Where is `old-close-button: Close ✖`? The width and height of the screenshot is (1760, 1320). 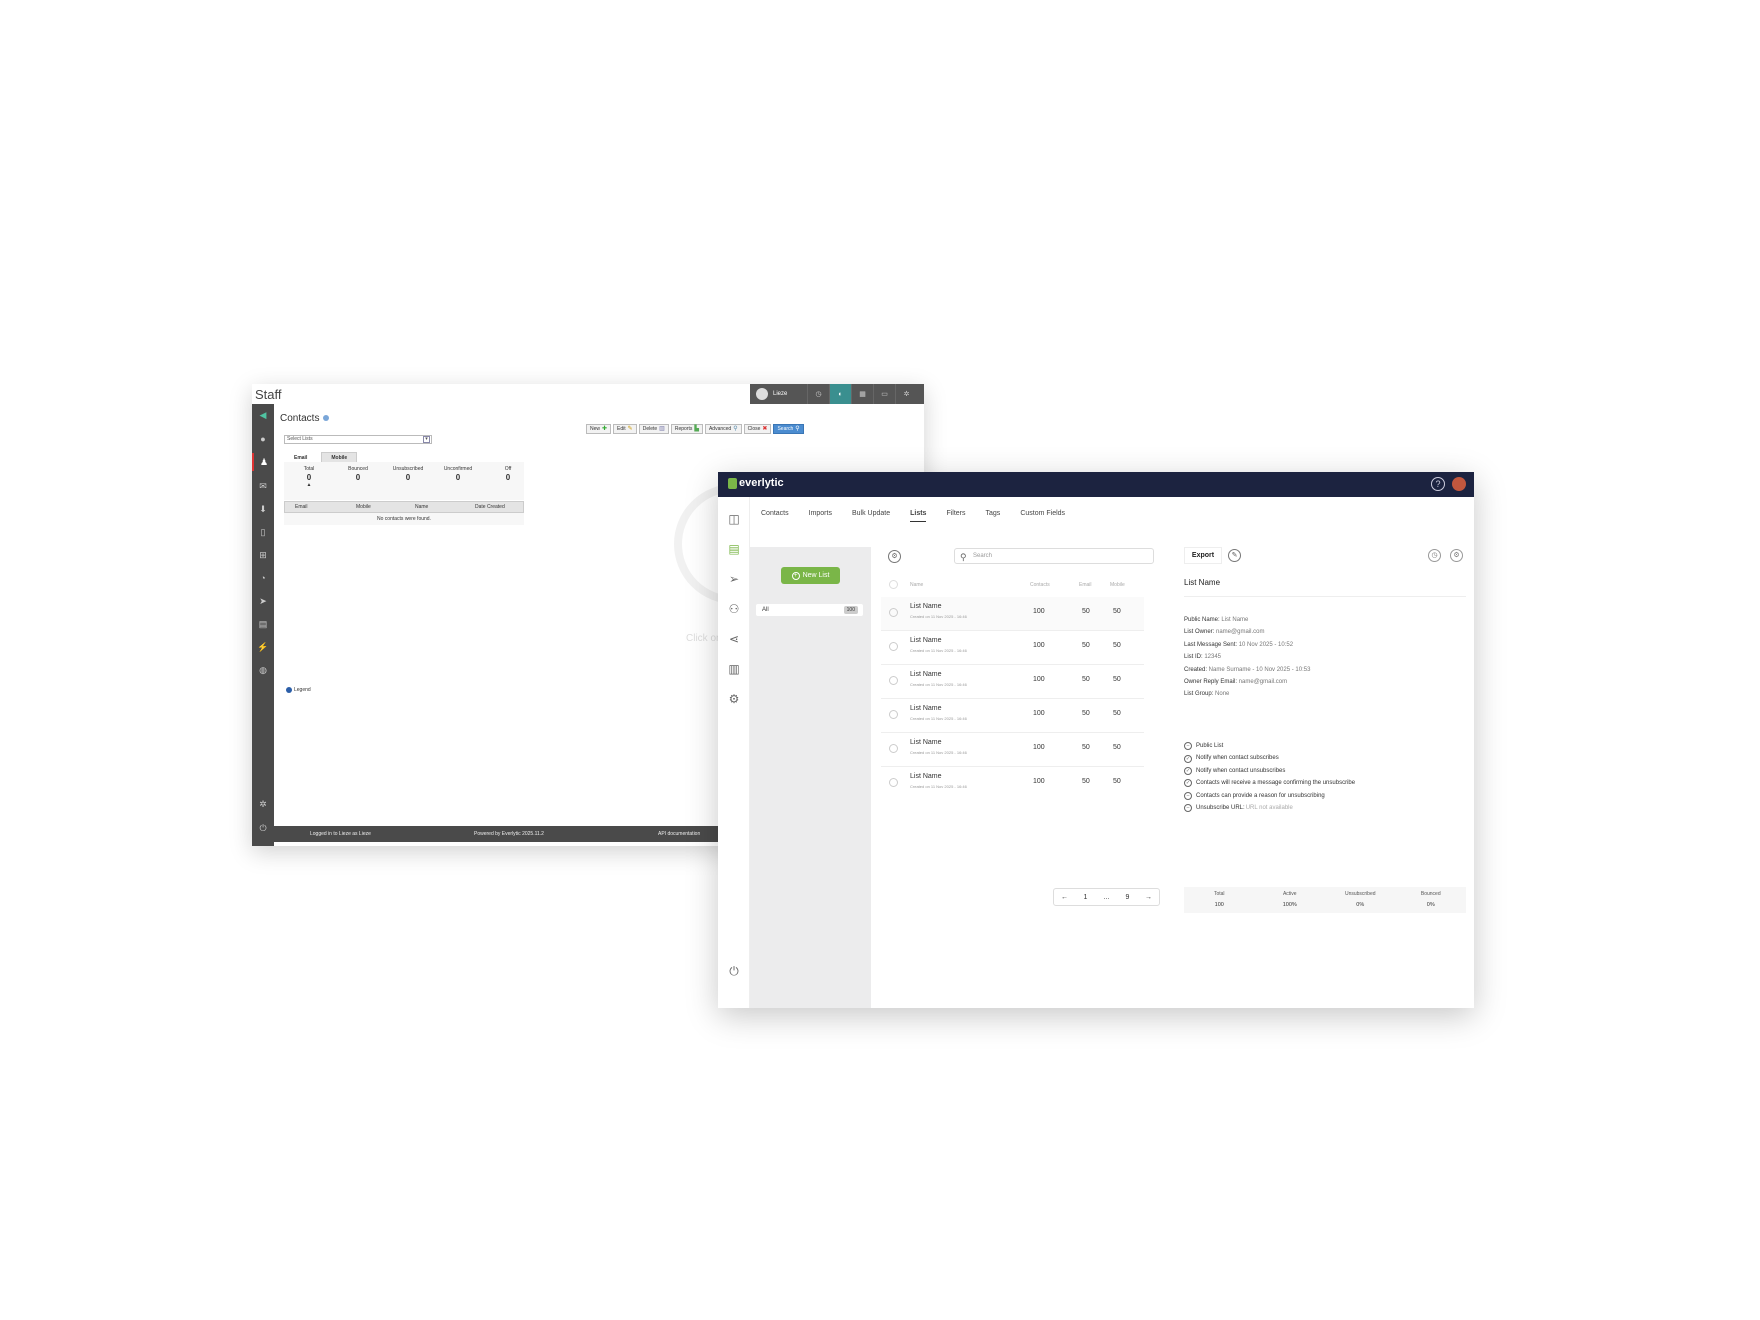 old-close-button: Close ✖ is located at coordinates (757, 429).